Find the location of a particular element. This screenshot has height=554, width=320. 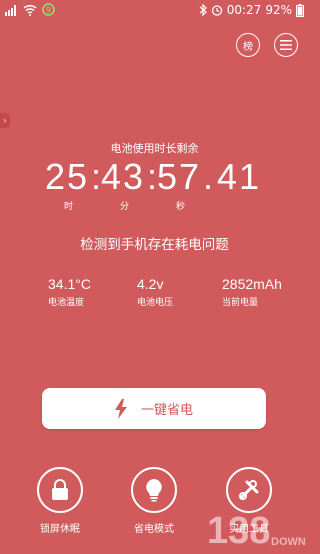

unit-hour: 时 is located at coordinates (69, 207).